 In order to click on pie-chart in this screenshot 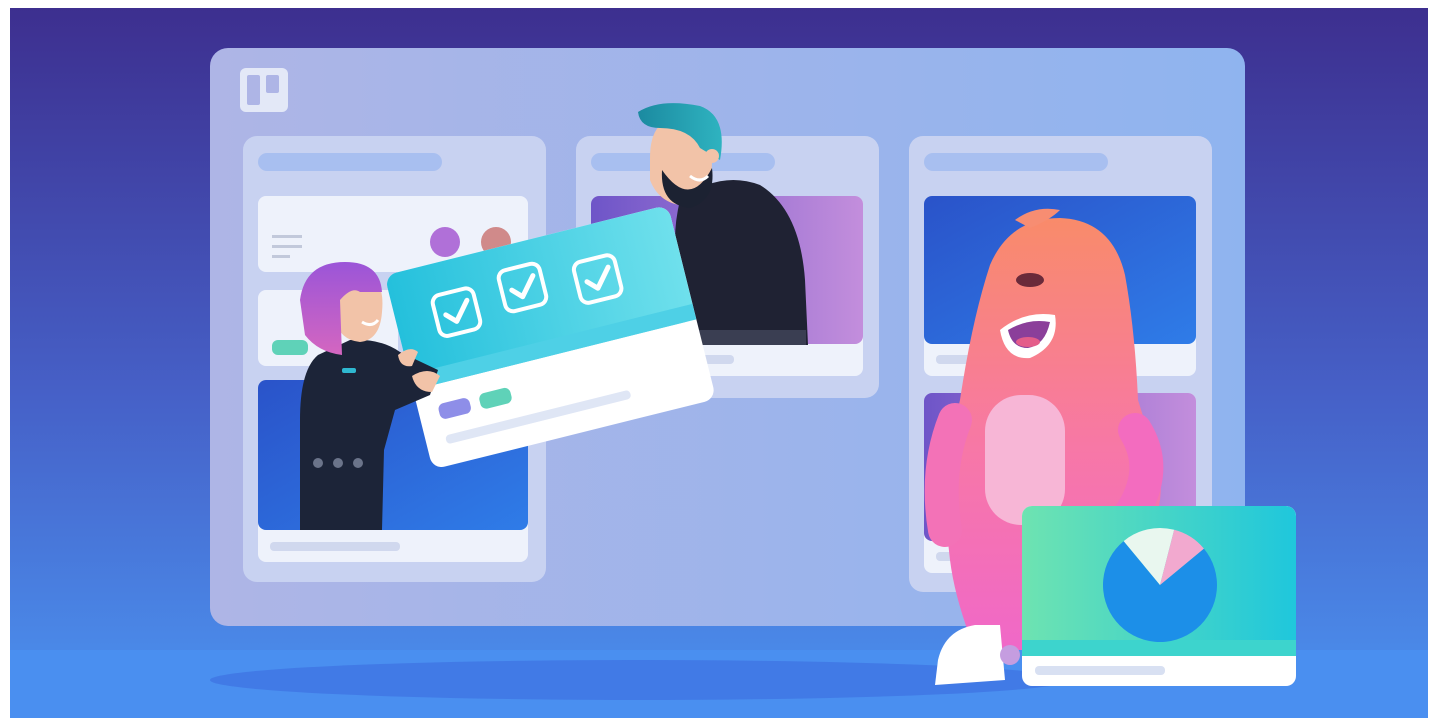, I will do `click(1160, 585)`.